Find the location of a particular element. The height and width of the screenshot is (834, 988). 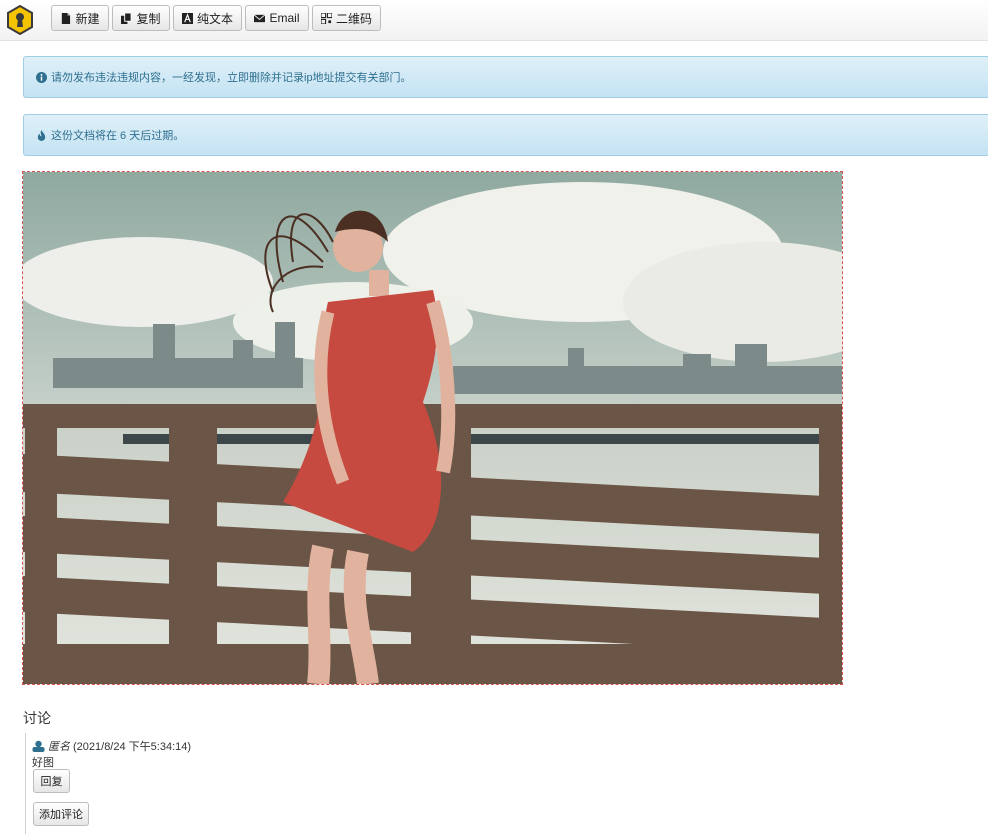

comment-meta: 匿名 (2021/8/24 下午5:34:14) is located at coordinates (111, 746).